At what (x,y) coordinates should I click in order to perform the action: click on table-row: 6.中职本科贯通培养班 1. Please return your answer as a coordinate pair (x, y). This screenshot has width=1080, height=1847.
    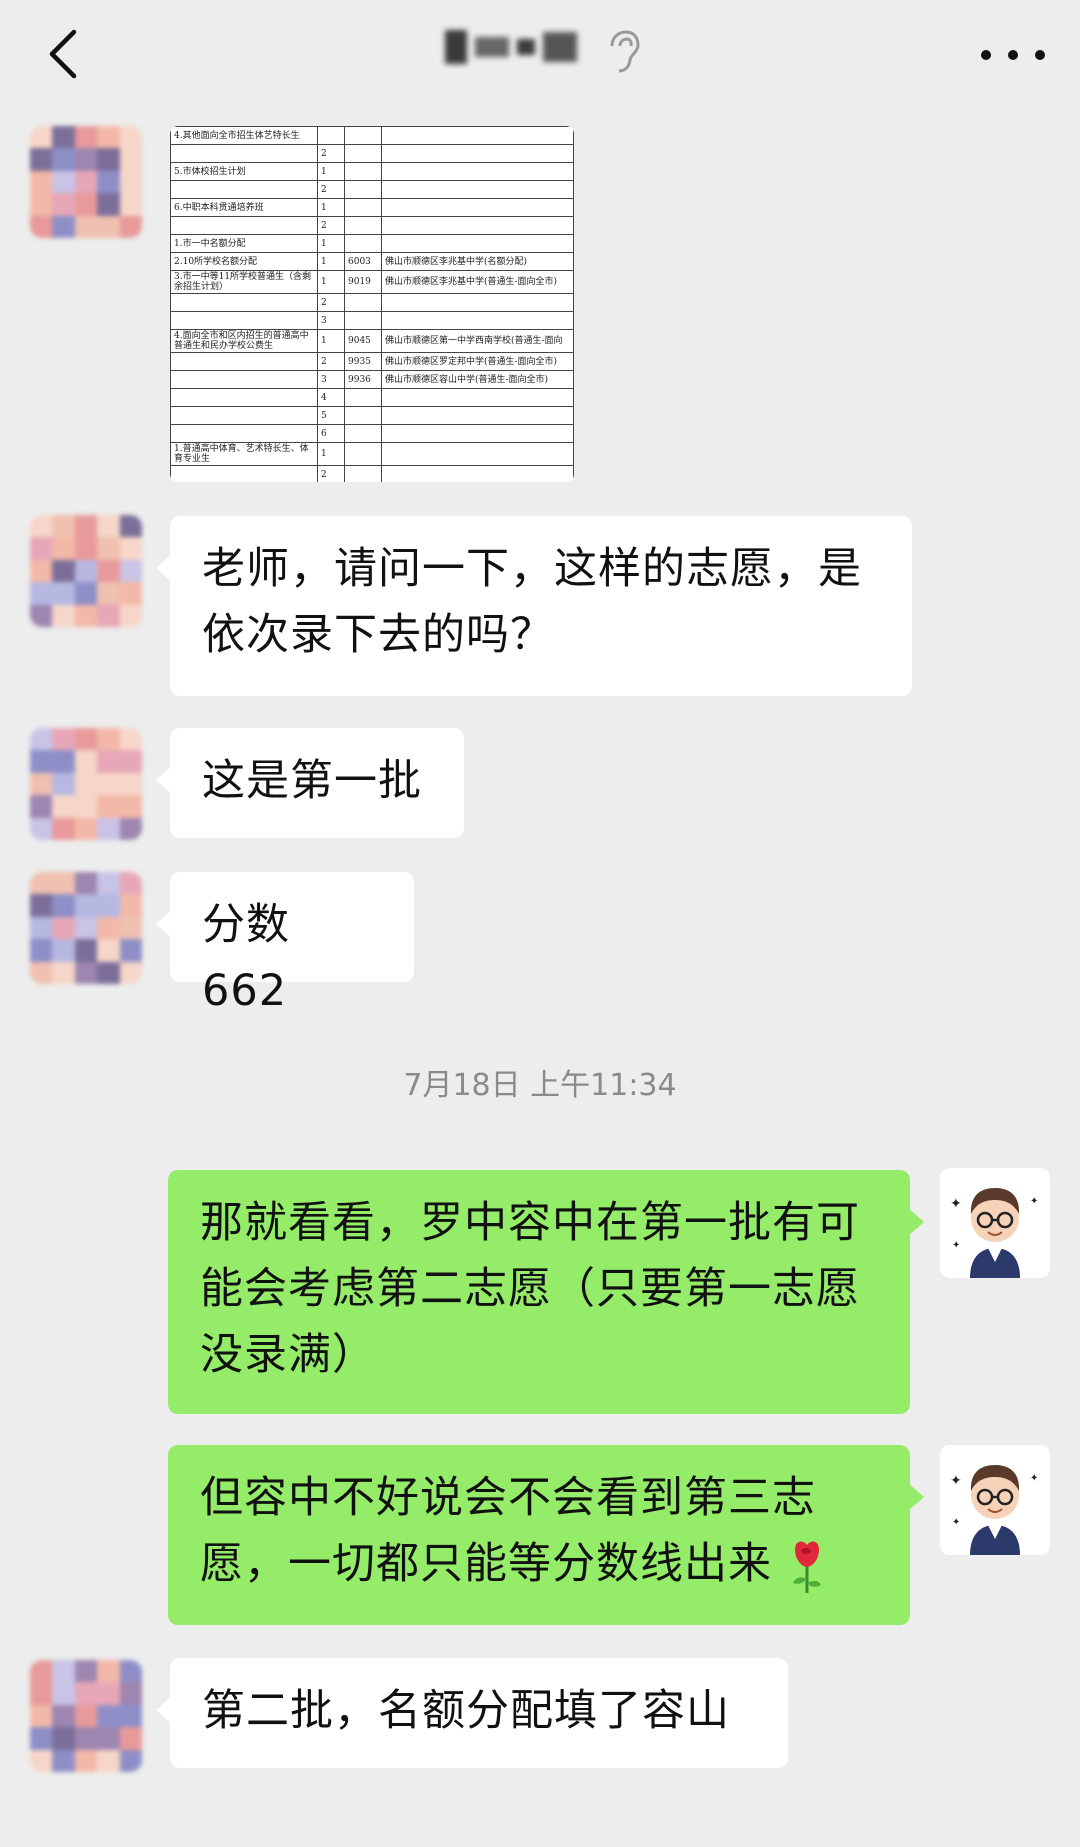
    Looking at the image, I should click on (372, 207).